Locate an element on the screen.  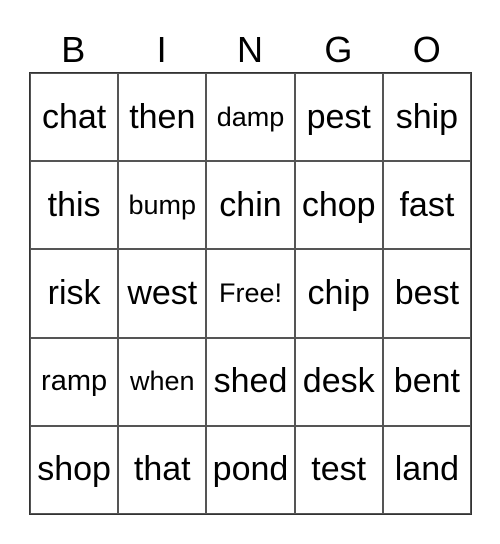
bingo-cell: pond is located at coordinates (250, 469).